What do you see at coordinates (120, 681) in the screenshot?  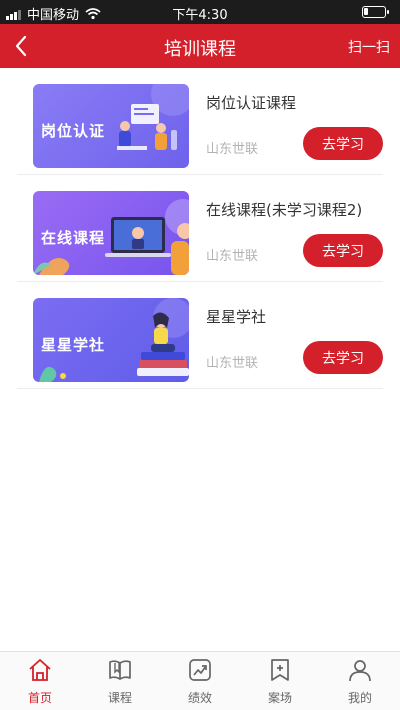 I see `tab-courses: 课程` at bounding box center [120, 681].